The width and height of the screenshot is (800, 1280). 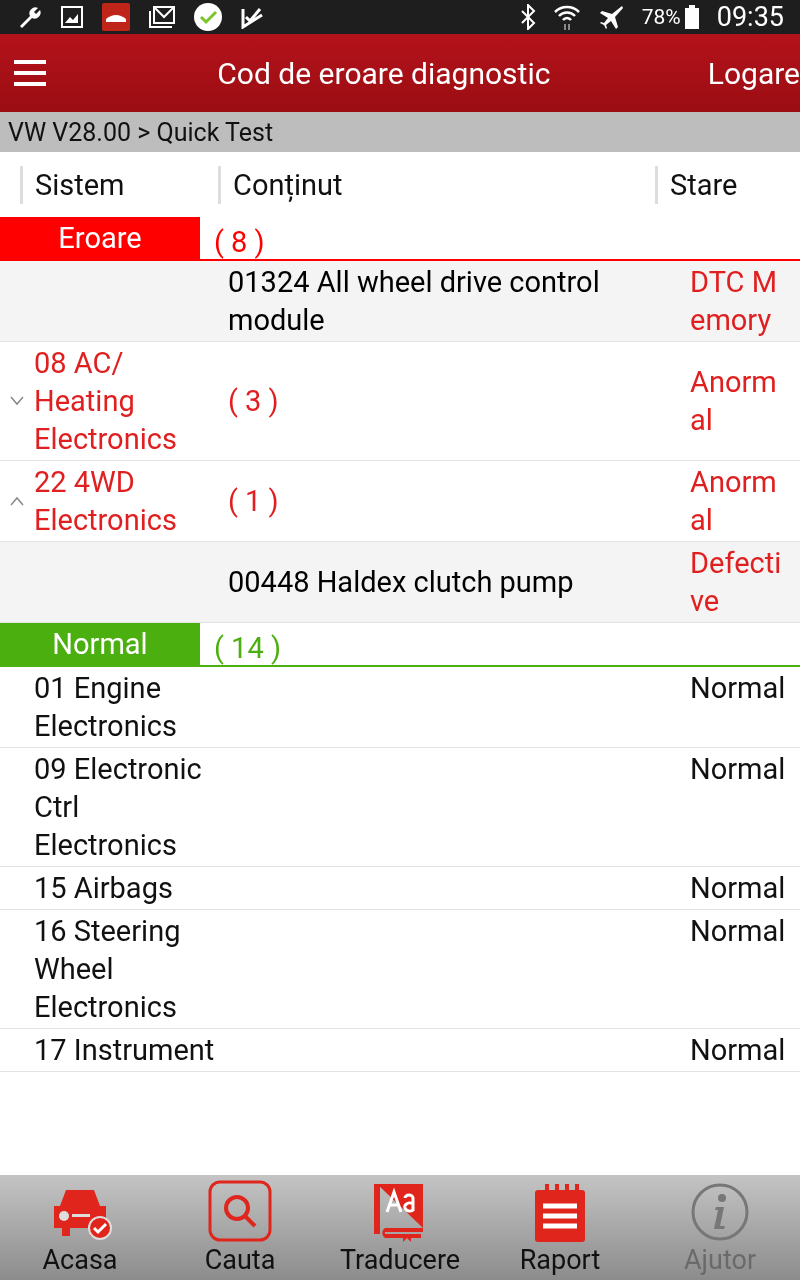 I want to click on section-label: Eroare, so click(x=100, y=238).